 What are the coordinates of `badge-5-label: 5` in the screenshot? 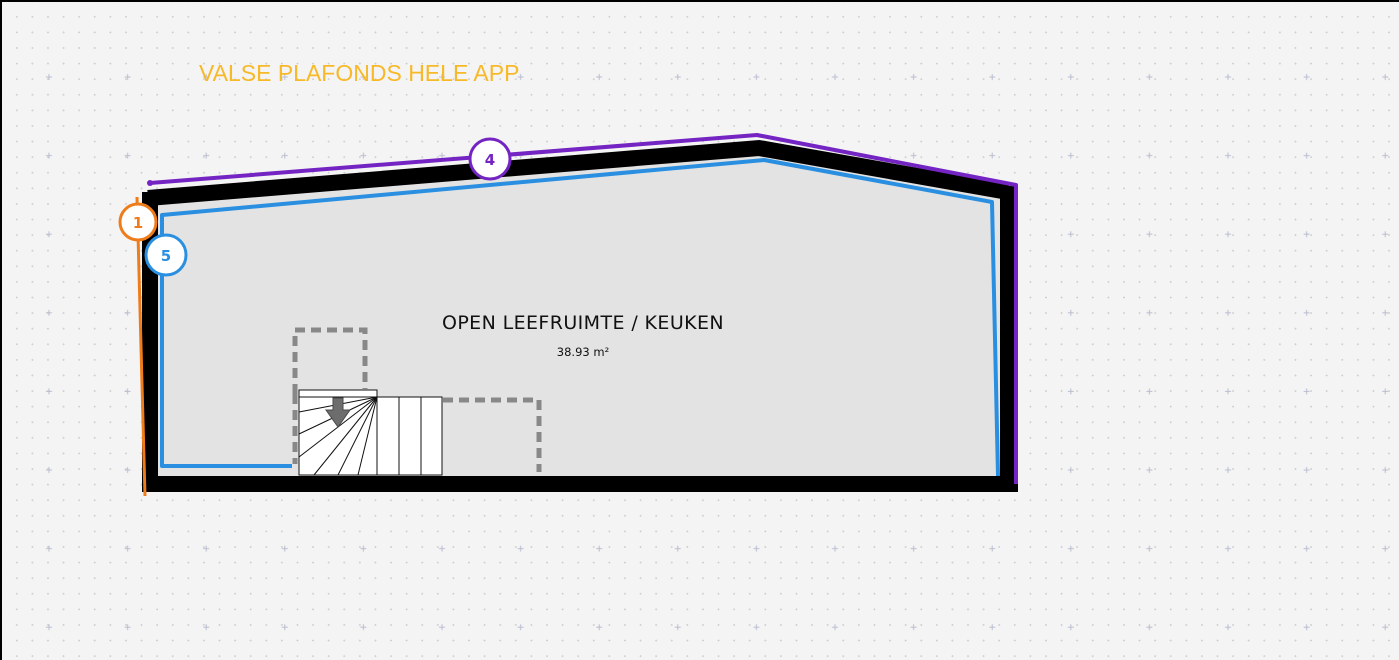 It's located at (166, 256).